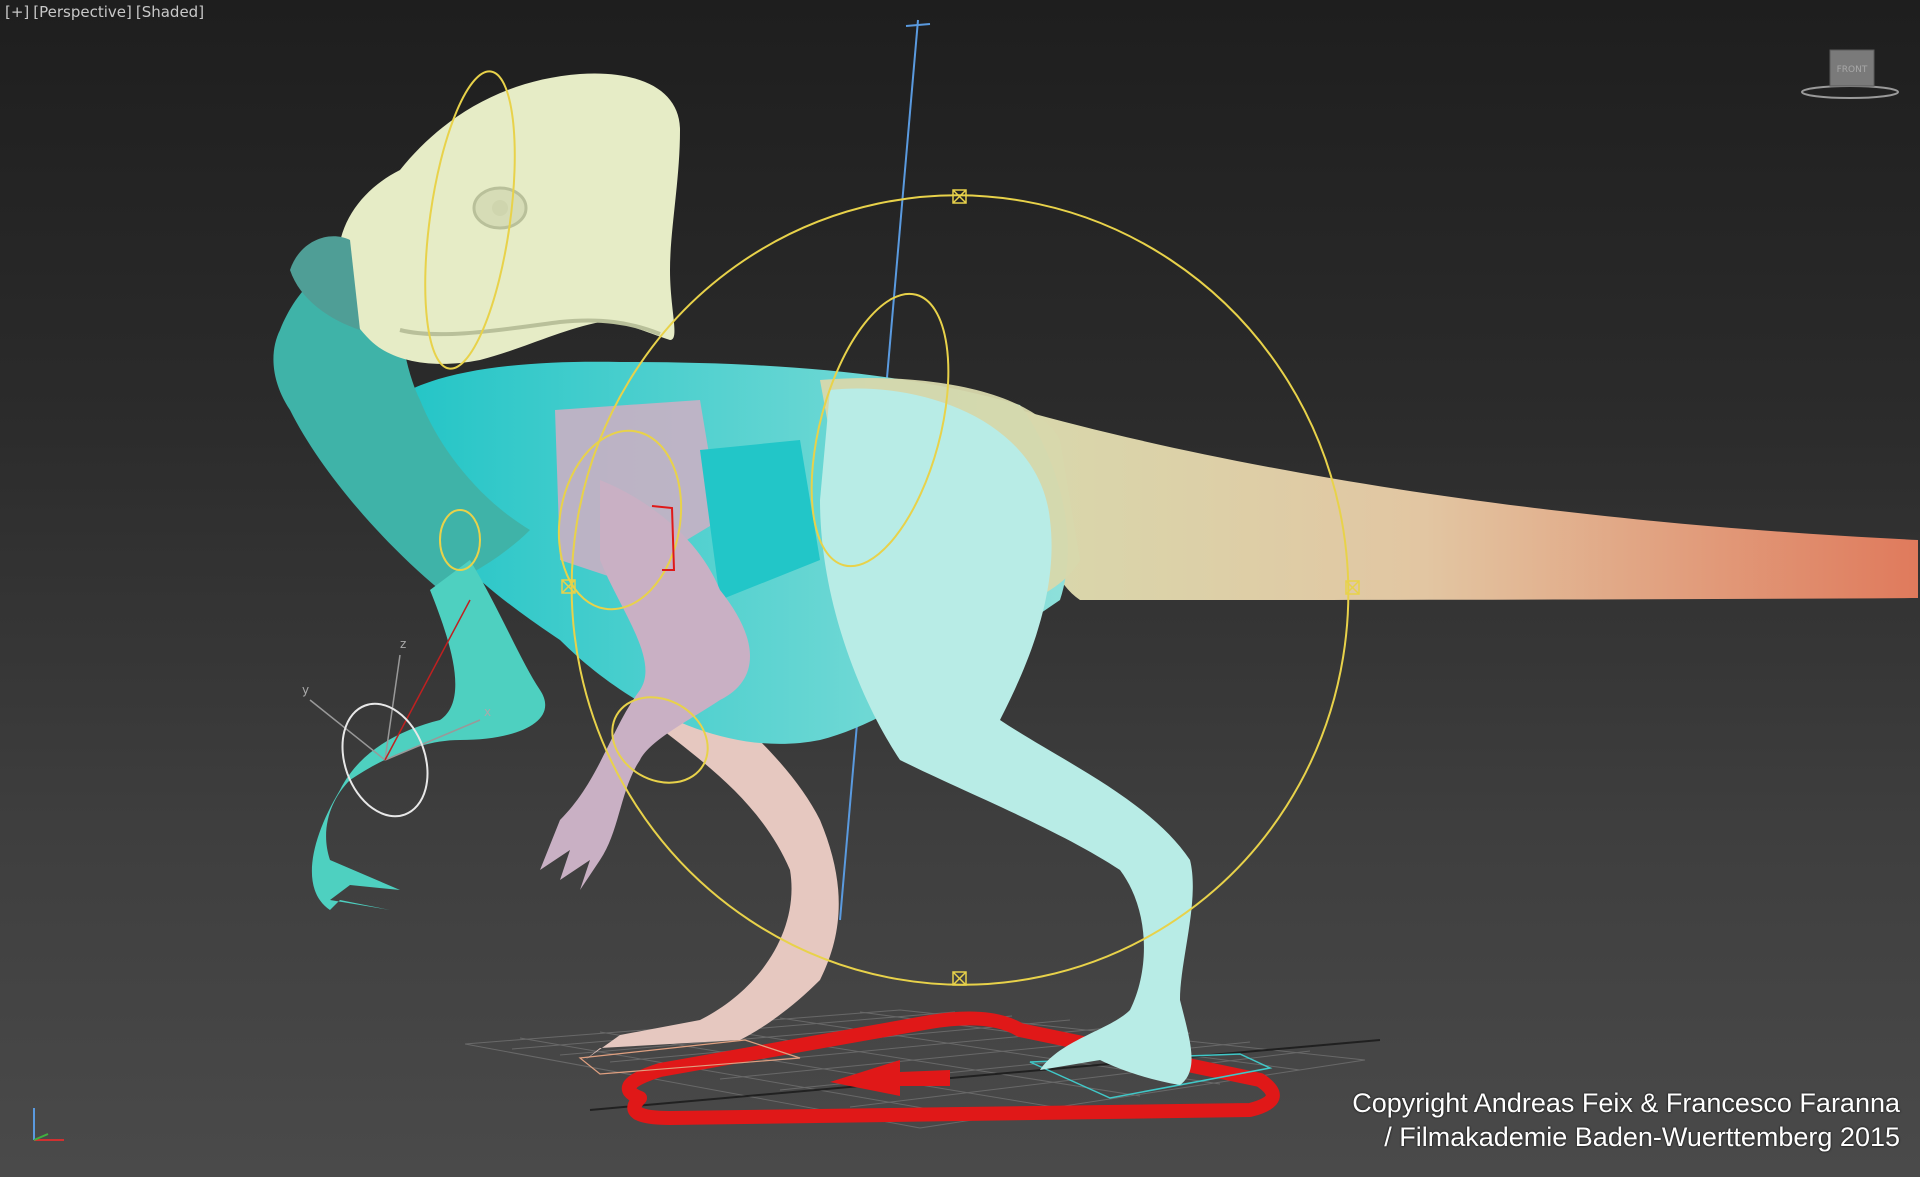 The height and width of the screenshot is (1177, 1920). I want to click on front-right-arm, so click(428, 735).